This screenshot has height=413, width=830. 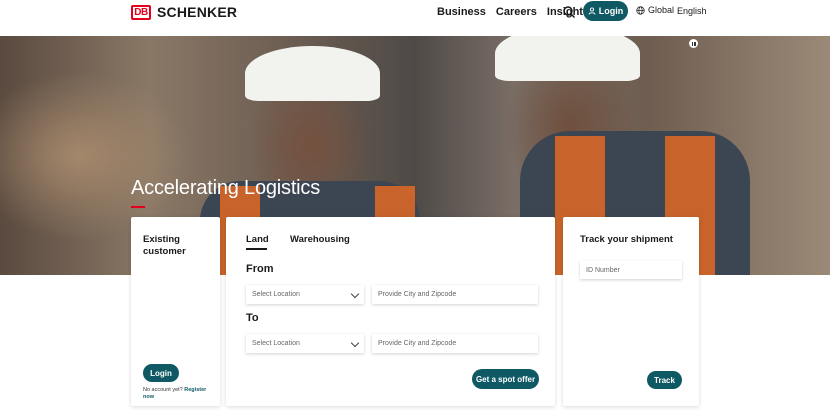 I want to click on existing-customer-title: Existing customer, so click(x=164, y=245).